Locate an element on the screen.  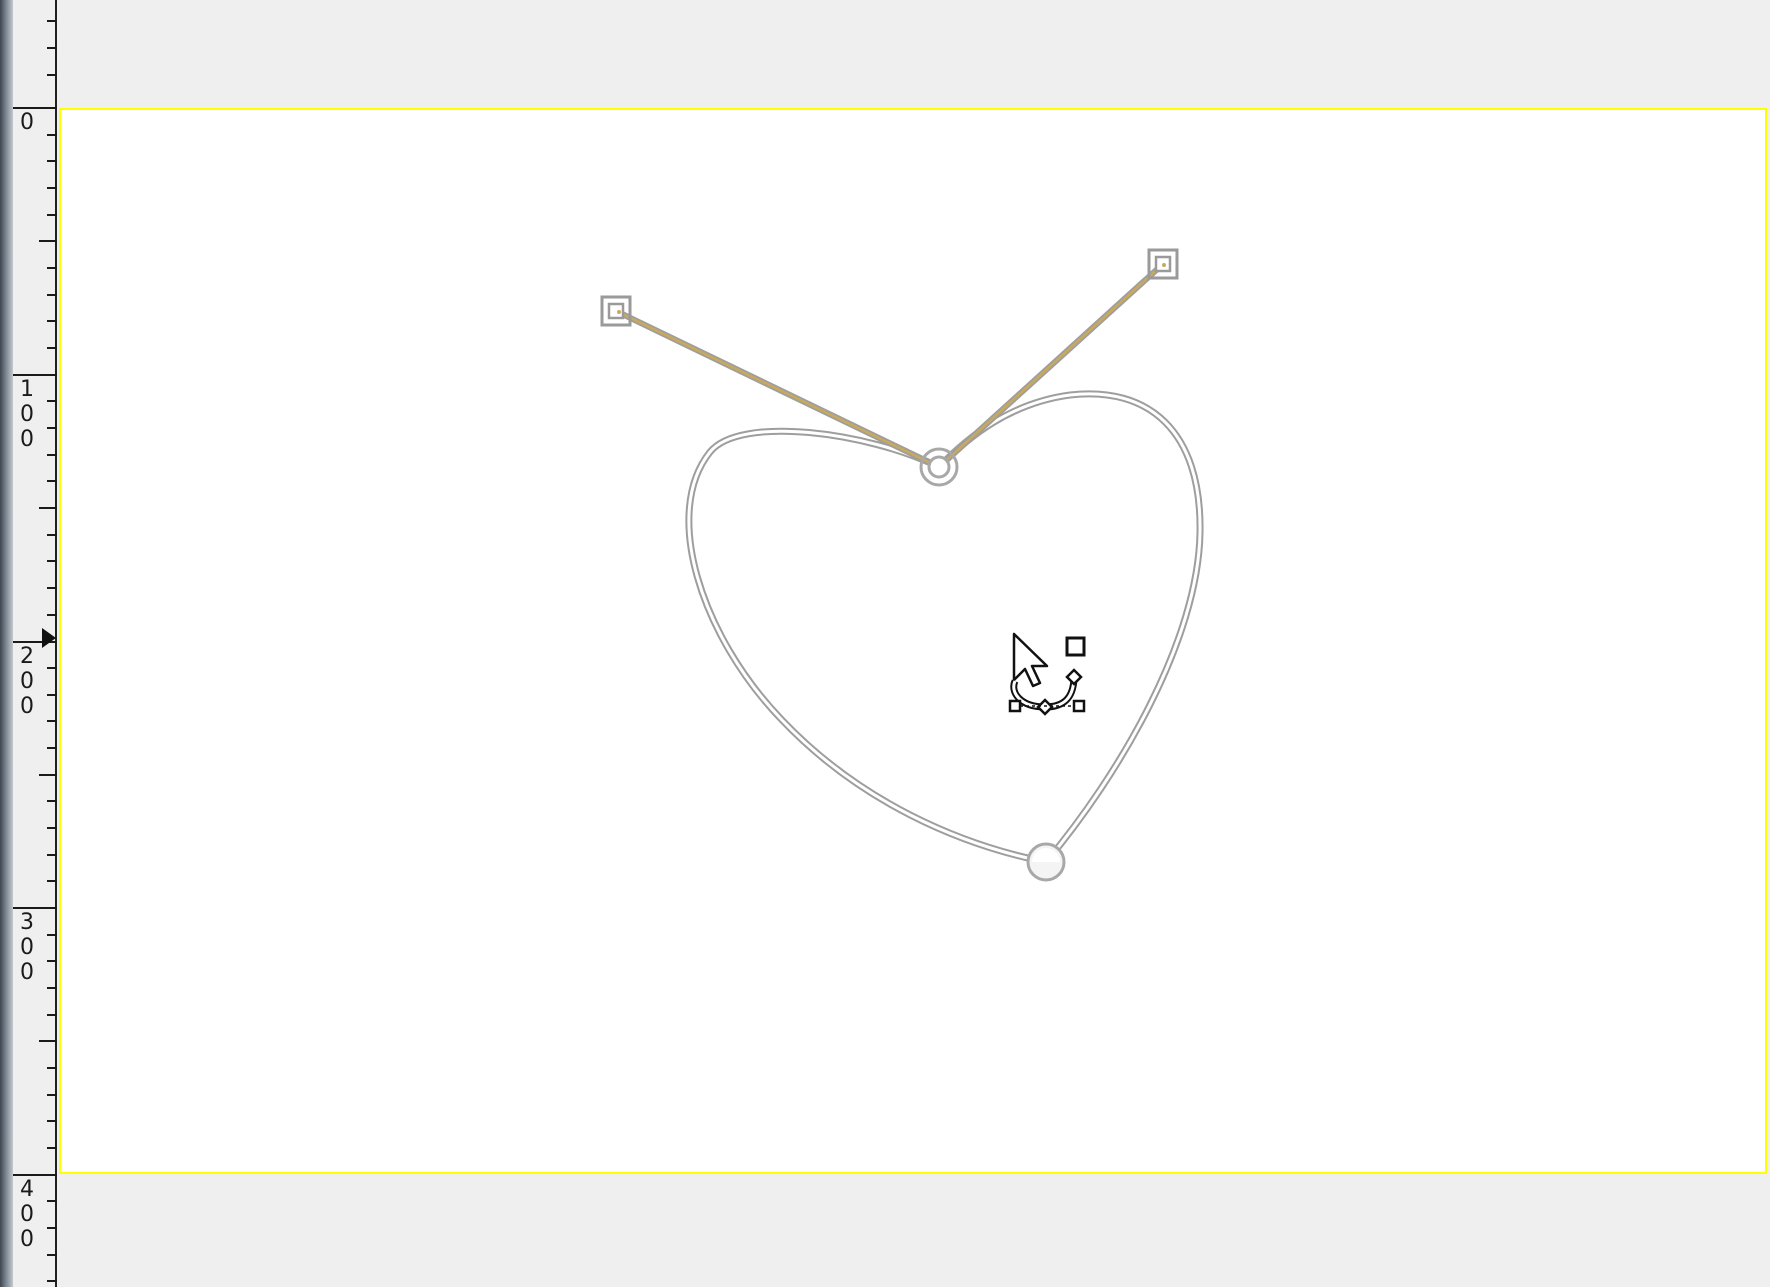
bottom-anchor is located at coordinates (1046, 862).